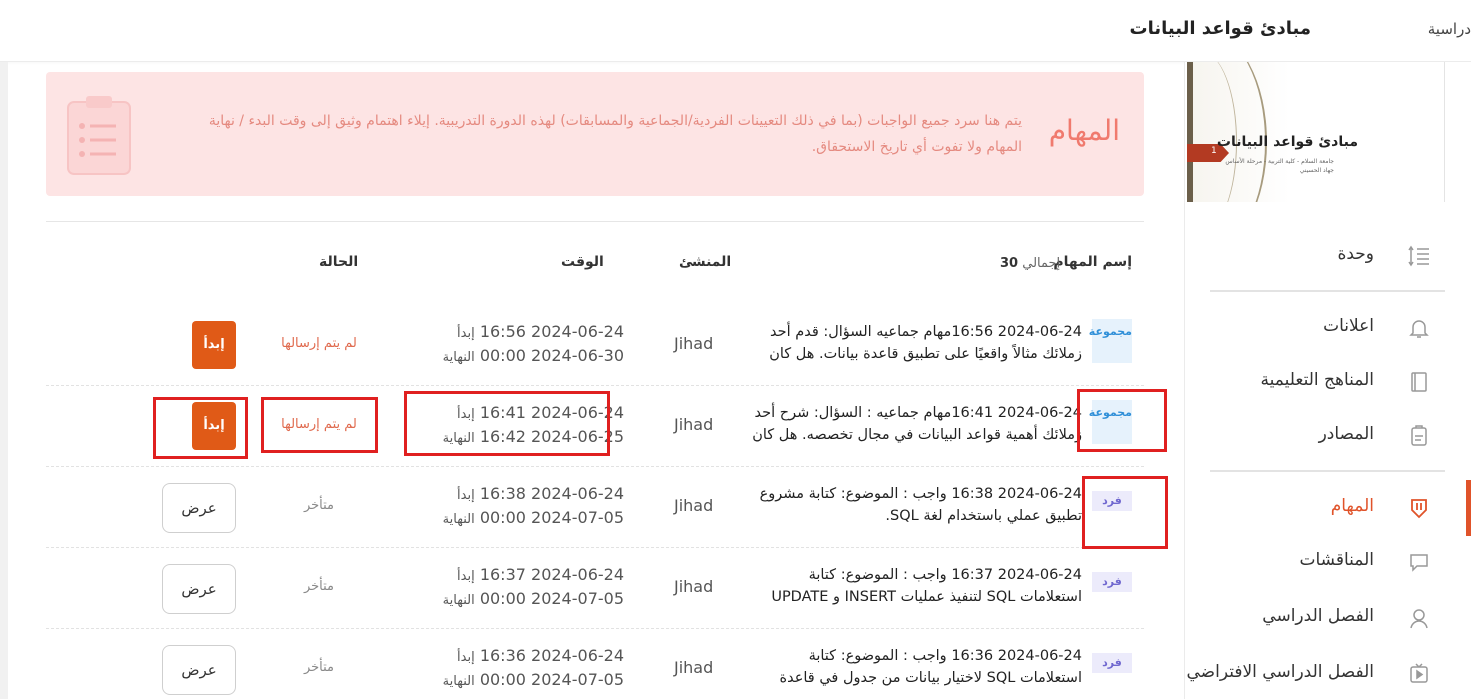 The width and height of the screenshot is (1471, 699). Describe the element at coordinates (1317, 380) in the screenshot. I see `sidebar-item-label: المناهج التعليمية` at that location.